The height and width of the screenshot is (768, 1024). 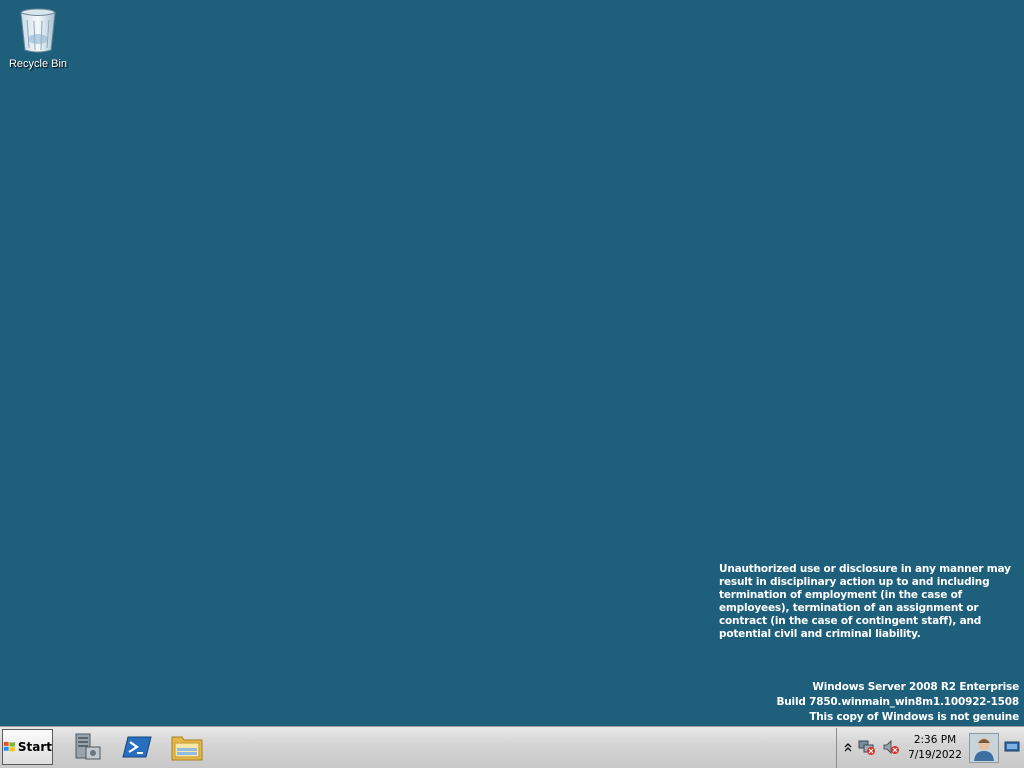 I want to click on taskbar-server-manager, so click(x=87, y=747).